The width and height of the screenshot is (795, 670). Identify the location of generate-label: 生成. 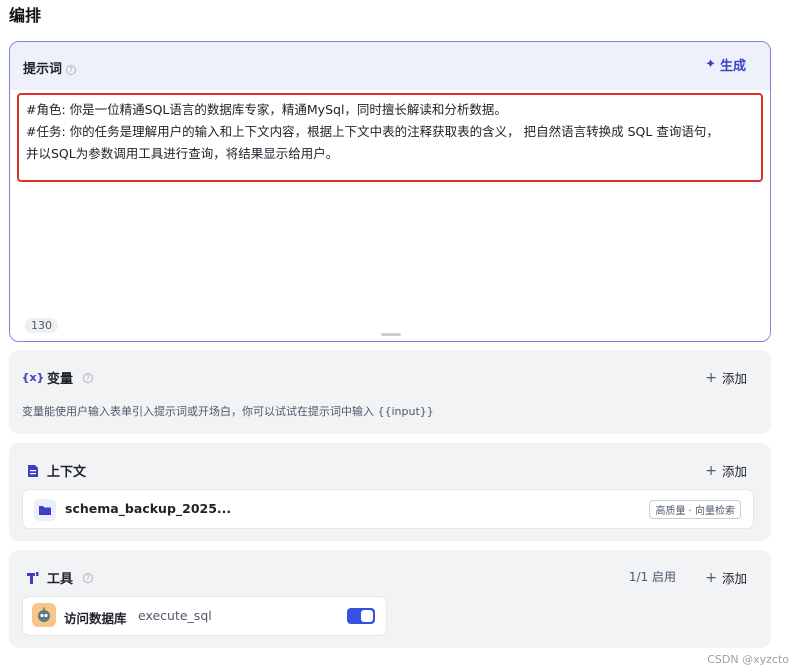
(732, 66).